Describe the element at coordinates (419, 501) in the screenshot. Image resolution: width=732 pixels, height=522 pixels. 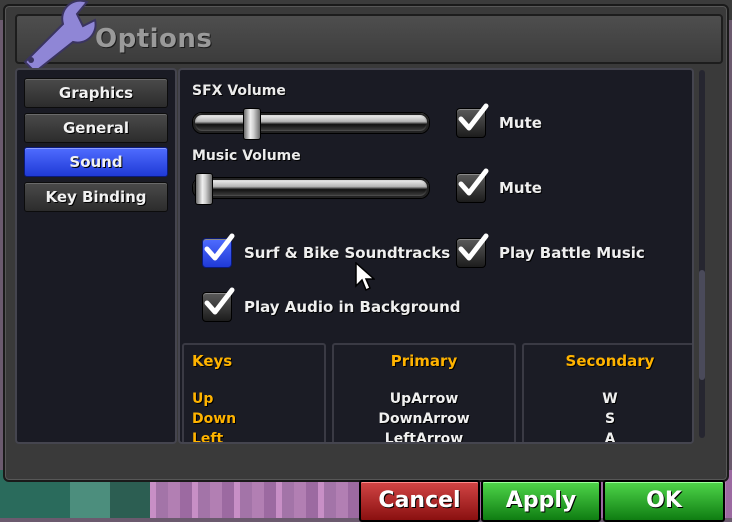
I see `cancel-button: Cancel` at that location.